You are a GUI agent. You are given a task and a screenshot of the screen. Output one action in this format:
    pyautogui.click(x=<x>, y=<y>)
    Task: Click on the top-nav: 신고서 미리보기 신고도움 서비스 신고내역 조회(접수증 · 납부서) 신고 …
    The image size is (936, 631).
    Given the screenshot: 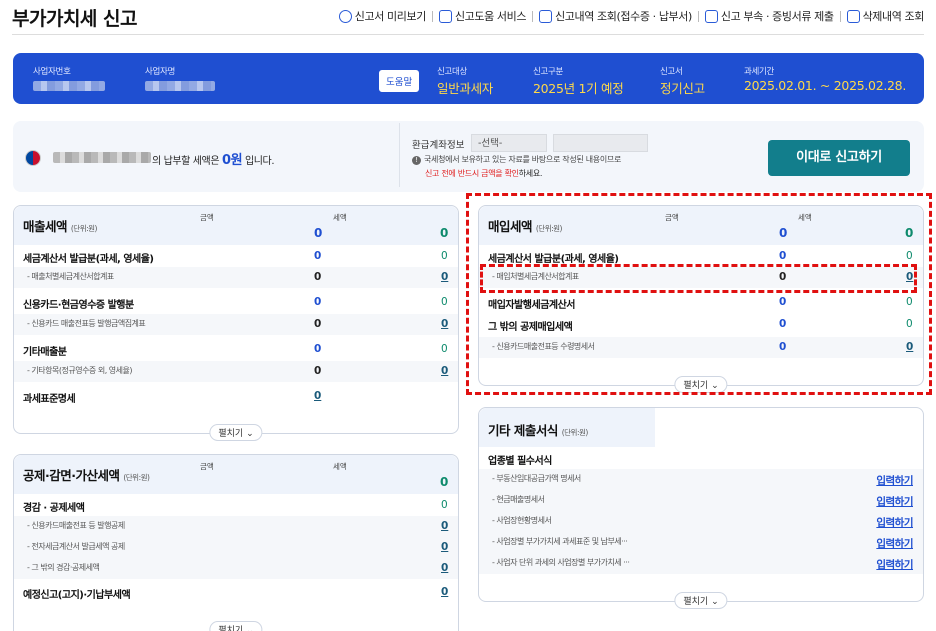 What is the action you would take?
    pyautogui.click(x=631, y=16)
    